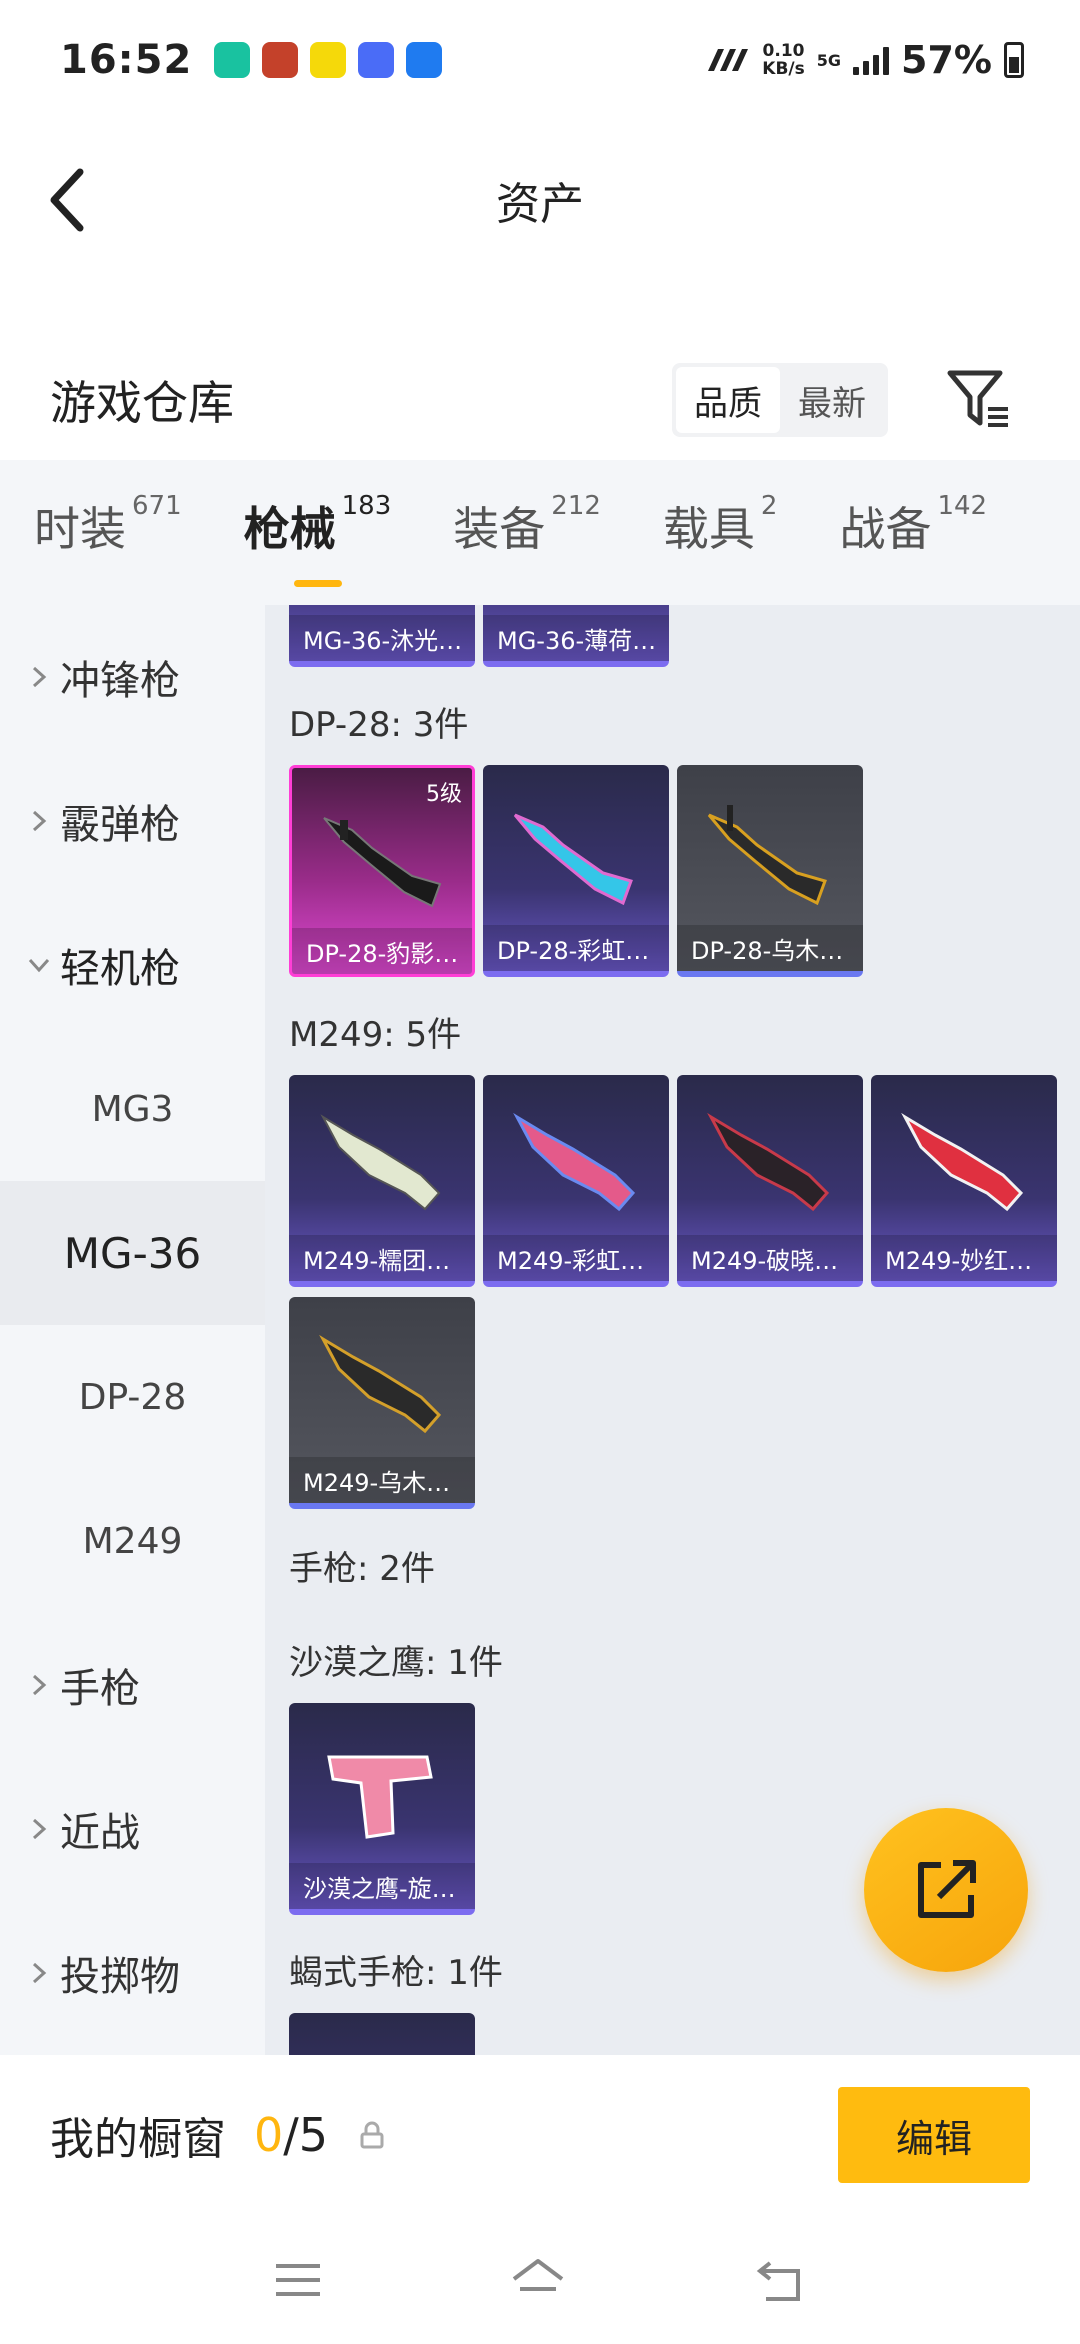 Image resolution: width=1080 pixels, height=2344 pixels. I want to click on home-icon, so click(538, 2280).